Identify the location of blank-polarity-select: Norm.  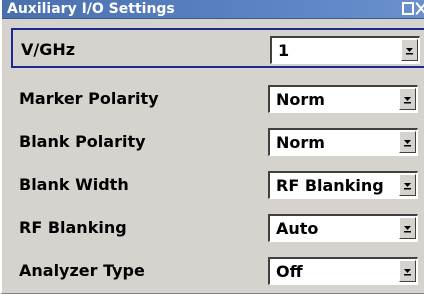
(343, 142).